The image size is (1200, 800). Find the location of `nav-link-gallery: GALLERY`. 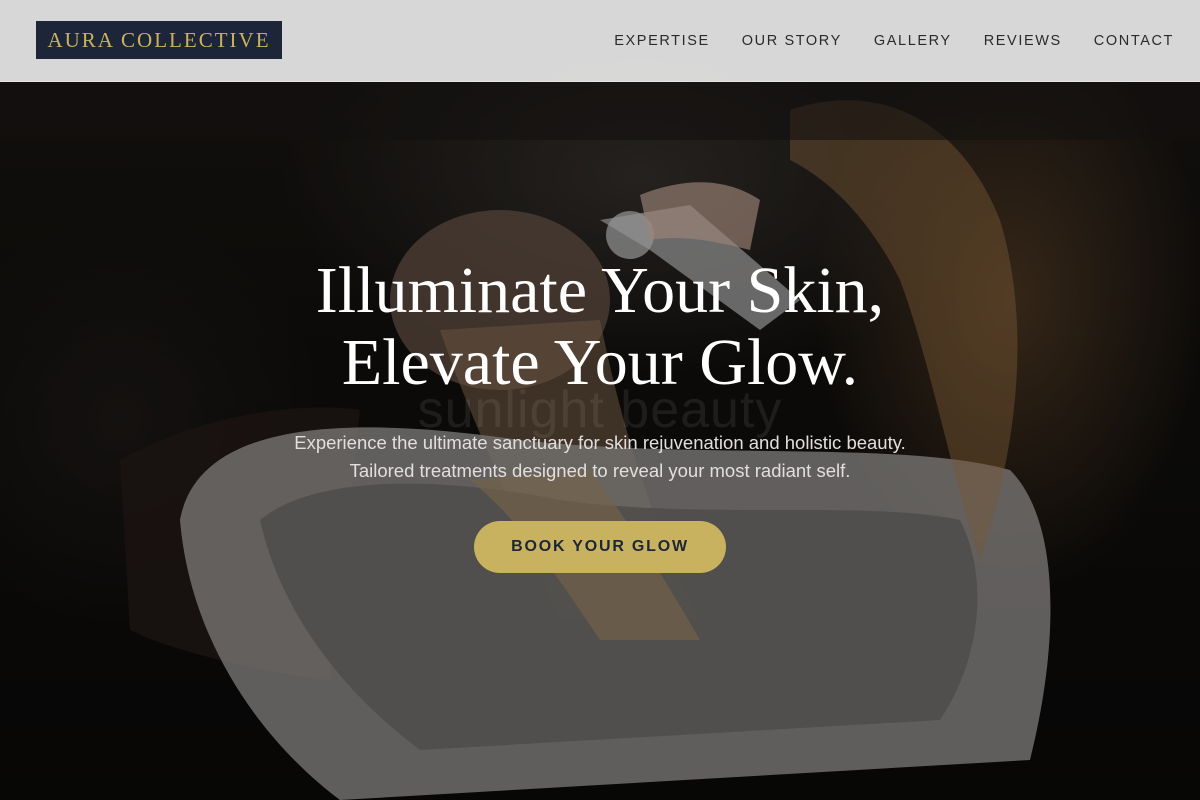

nav-link-gallery: GALLERY is located at coordinates (913, 41).